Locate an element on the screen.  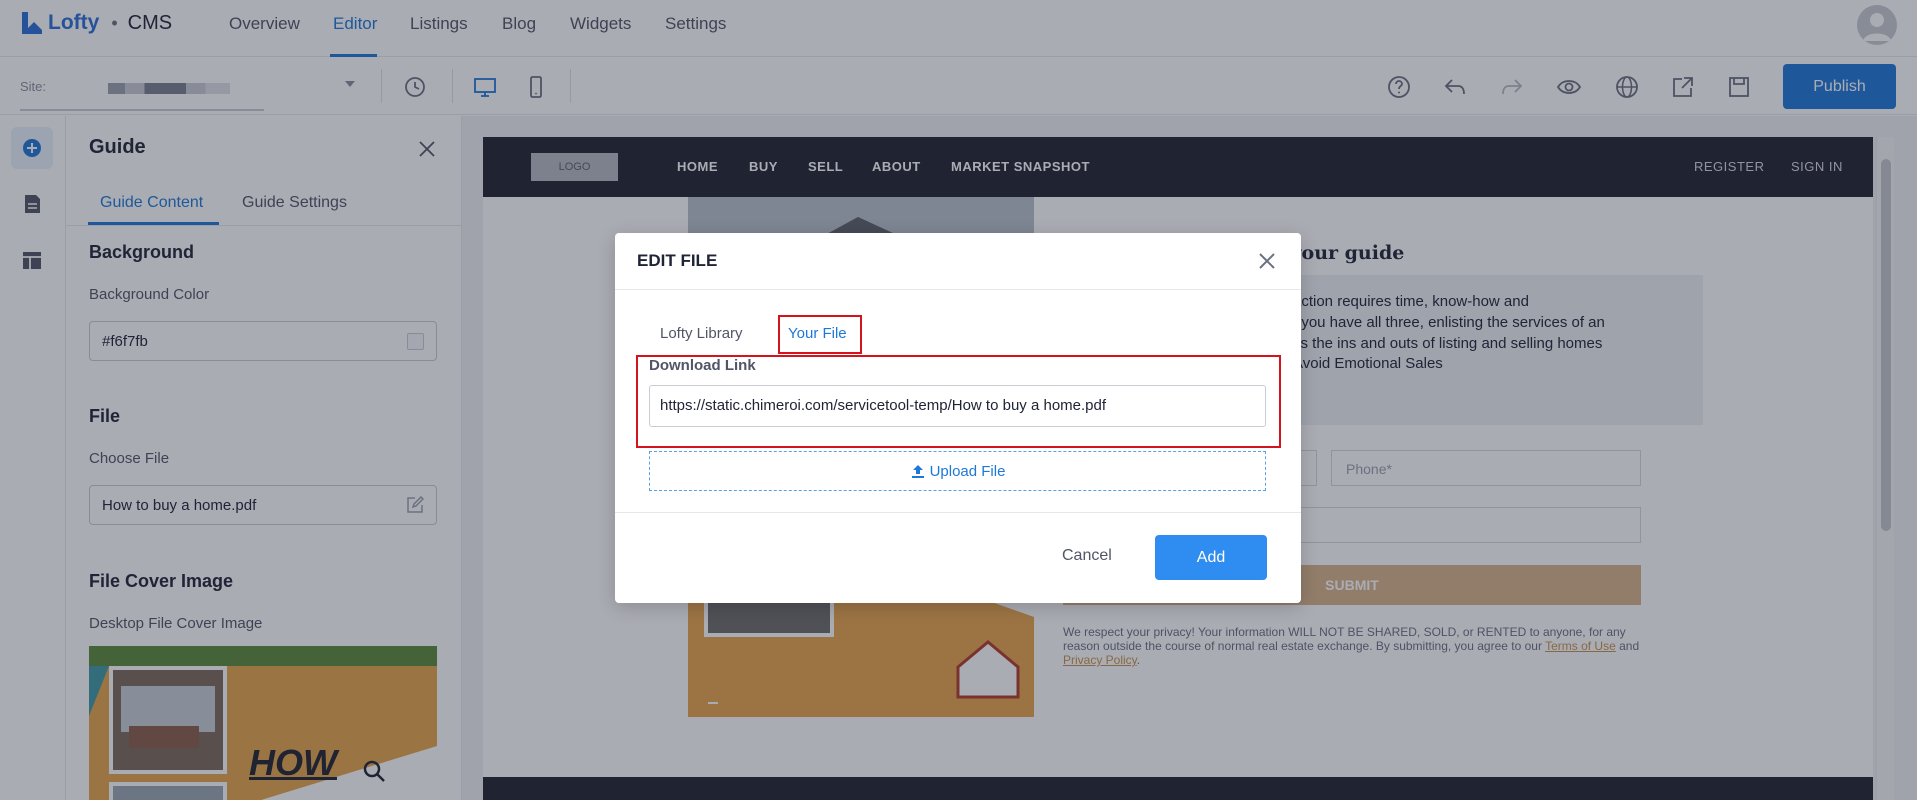
upload-file-button: Upload File is located at coordinates (957, 471).